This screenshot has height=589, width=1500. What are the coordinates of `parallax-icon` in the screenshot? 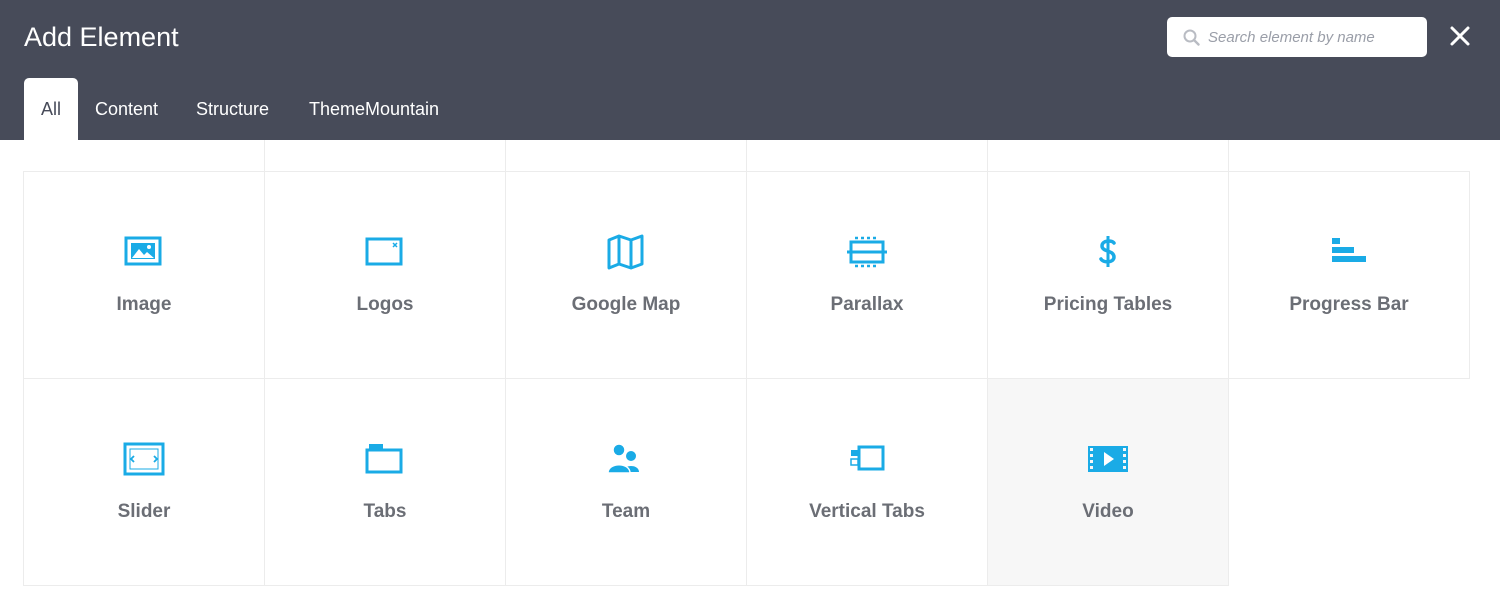 It's located at (867, 252).